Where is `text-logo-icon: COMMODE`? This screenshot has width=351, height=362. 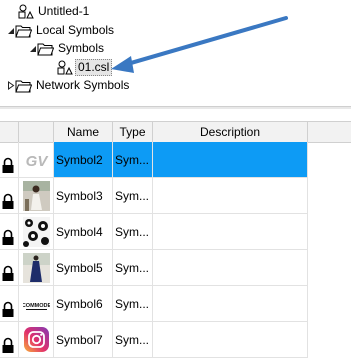
text-logo-icon: COMMODE is located at coordinates (36, 304).